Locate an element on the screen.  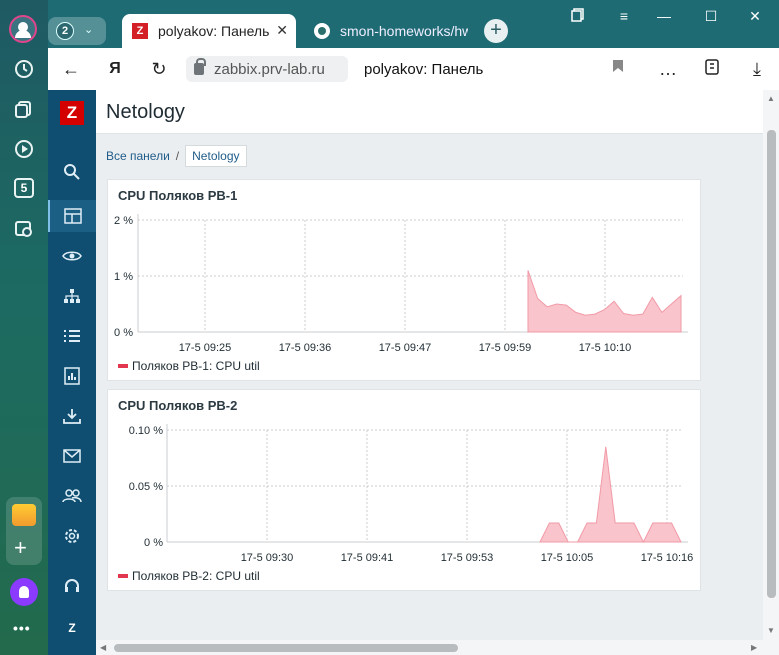
horizontal-scroll-thumb is located at coordinates (286, 648).